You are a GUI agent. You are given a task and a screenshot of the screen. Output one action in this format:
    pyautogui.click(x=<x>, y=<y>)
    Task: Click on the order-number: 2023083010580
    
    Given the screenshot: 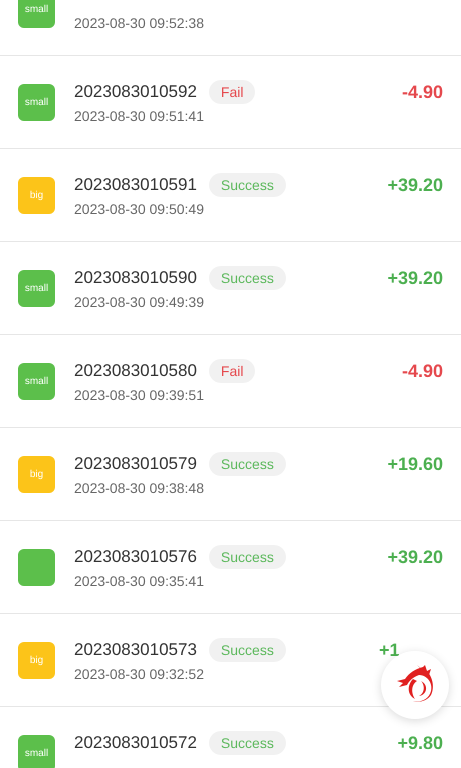 What is the action you would take?
    pyautogui.click(x=135, y=371)
    